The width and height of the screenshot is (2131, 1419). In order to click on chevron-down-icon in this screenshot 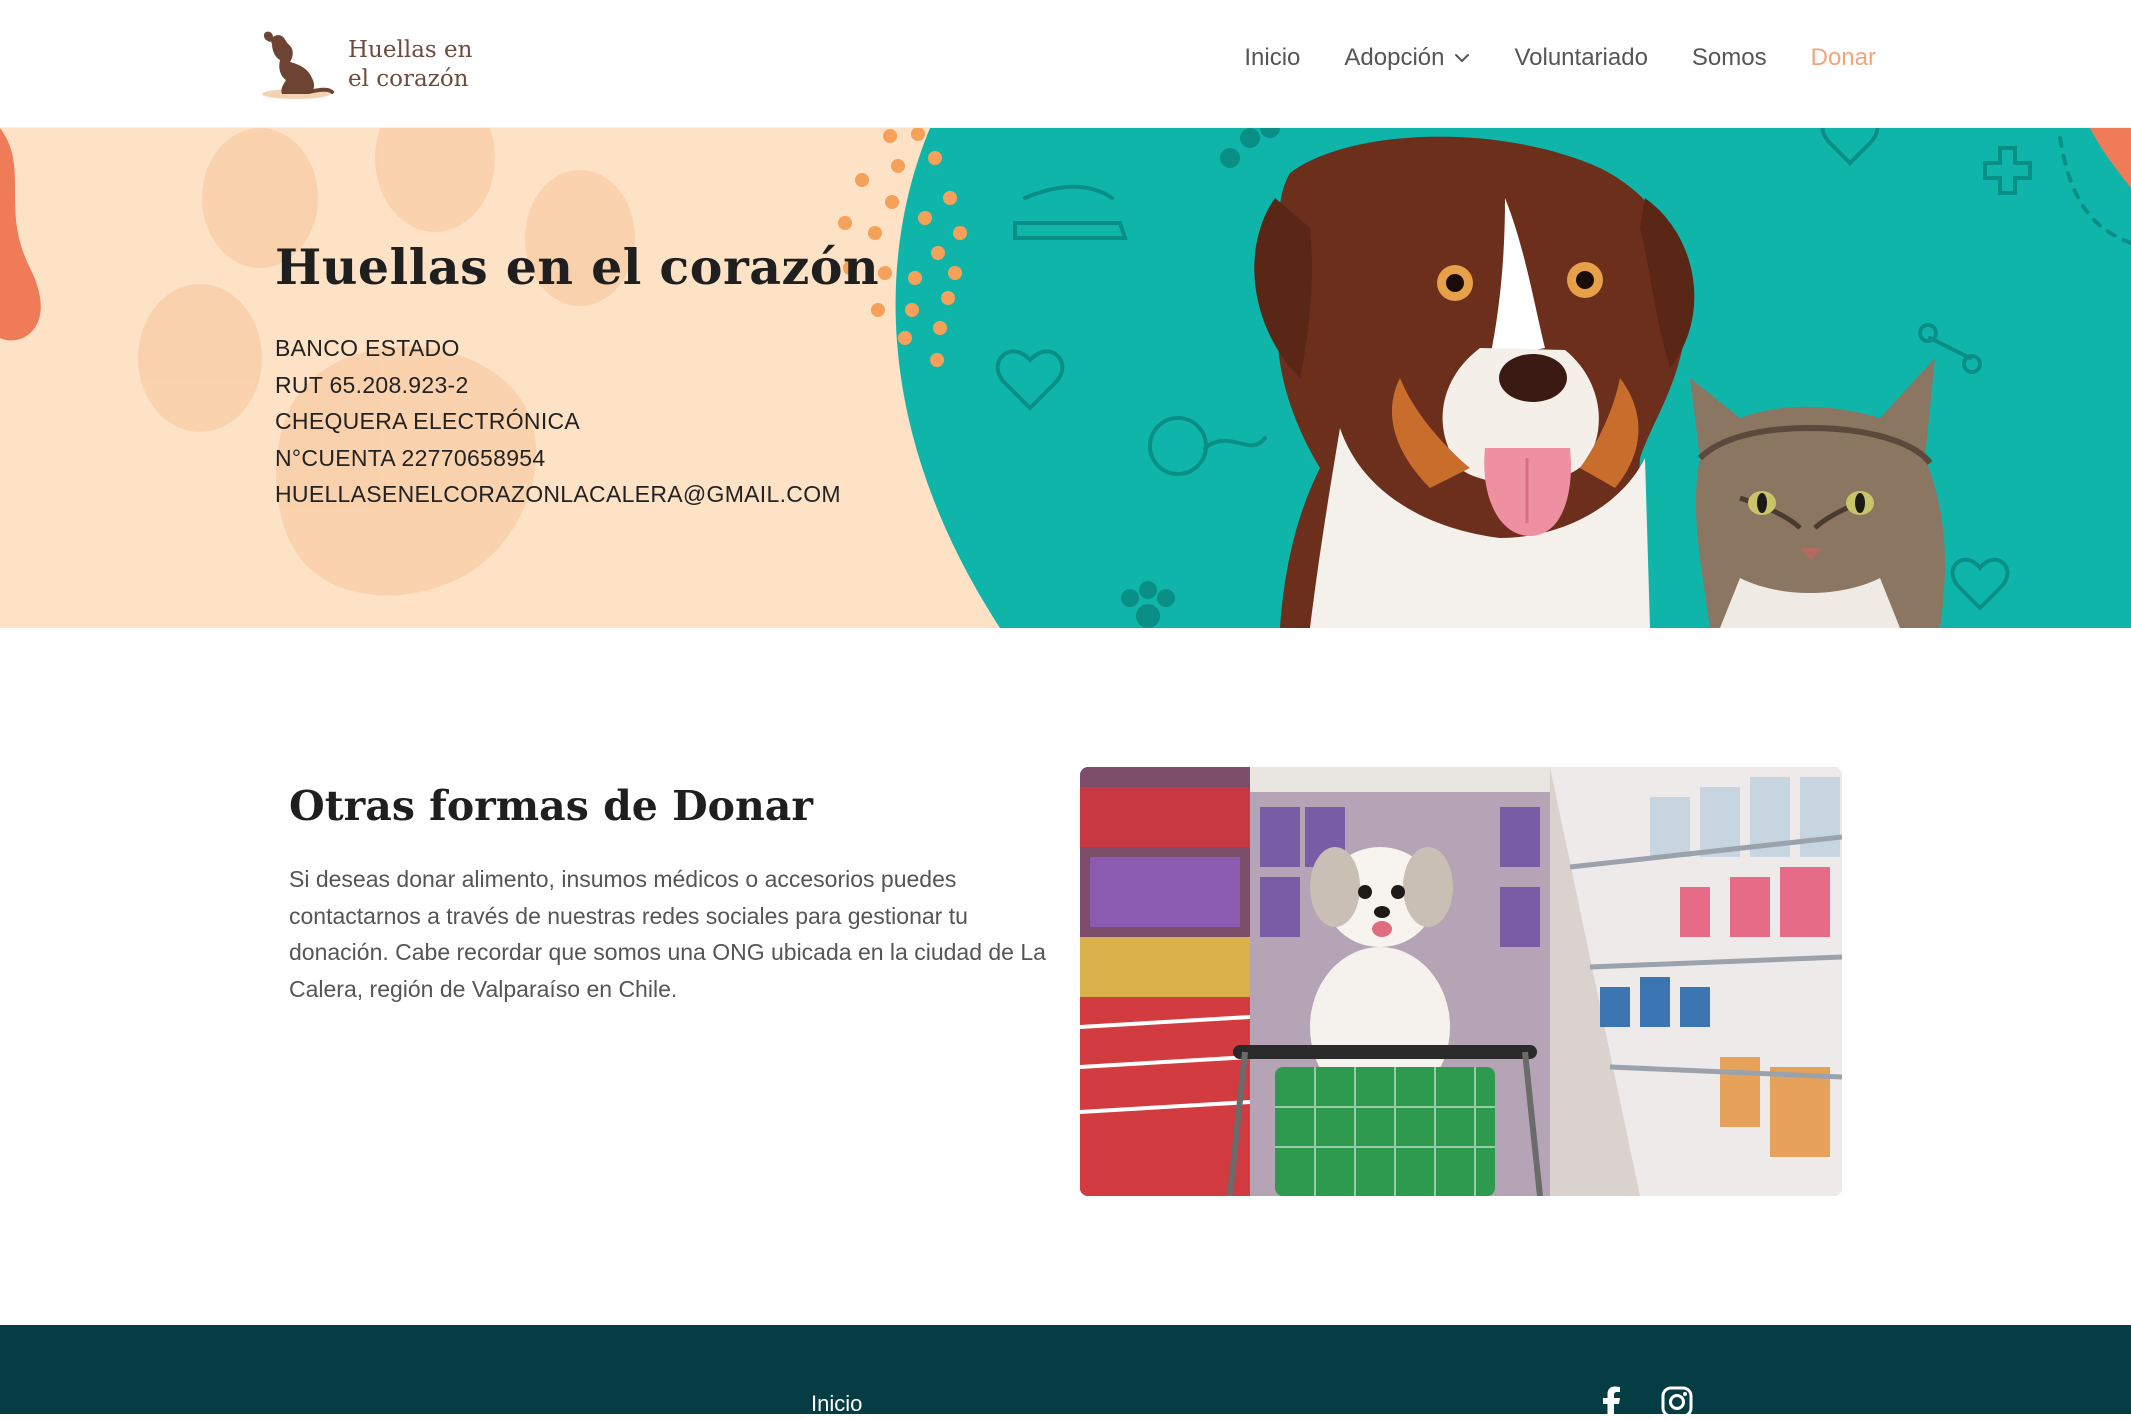, I will do `click(1462, 58)`.